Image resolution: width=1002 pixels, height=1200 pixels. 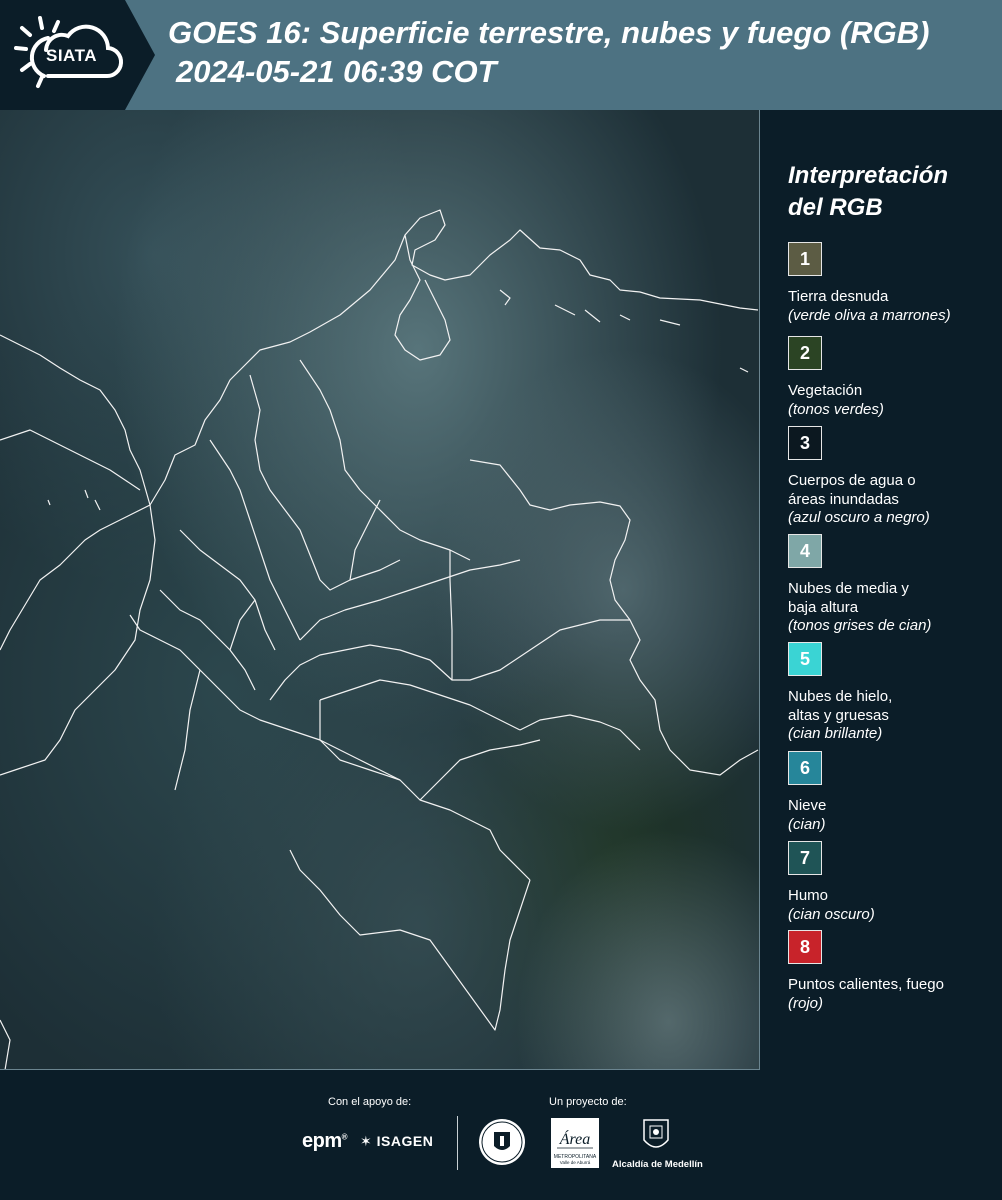 I want to click on swatch-4: 4, so click(x=805, y=551).